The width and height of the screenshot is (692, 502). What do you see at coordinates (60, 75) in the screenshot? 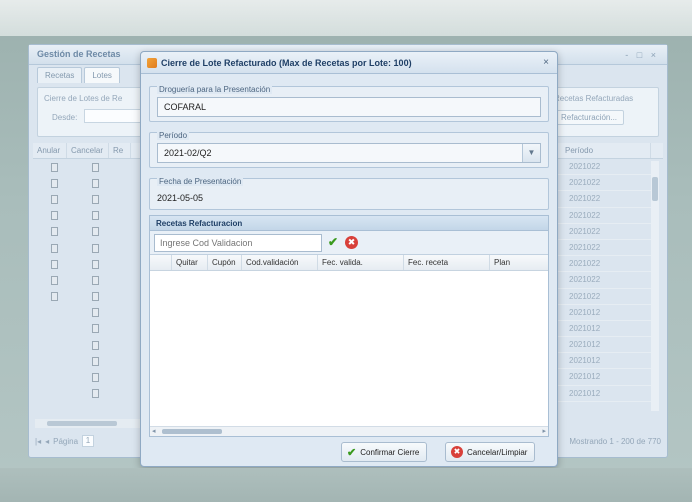
I see `tab-recetas: Recetas` at bounding box center [60, 75].